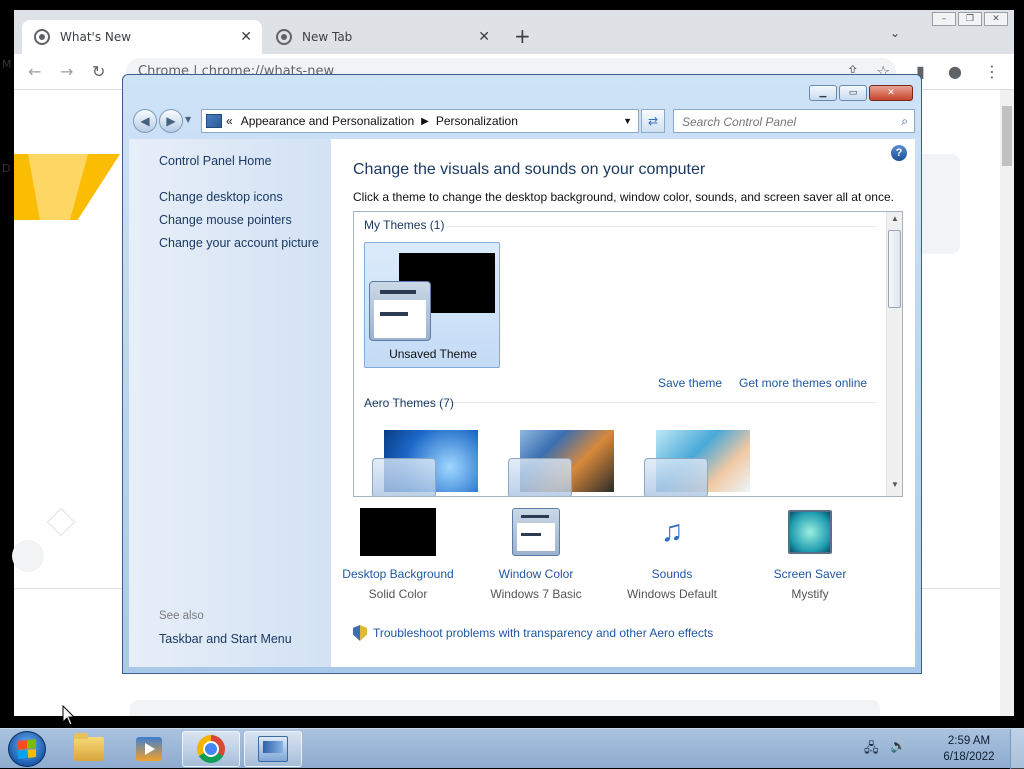 The width and height of the screenshot is (1024, 769). What do you see at coordinates (6, 168) in the screenshot?
I see `edge-text: D` at bounding box center [6, 168].